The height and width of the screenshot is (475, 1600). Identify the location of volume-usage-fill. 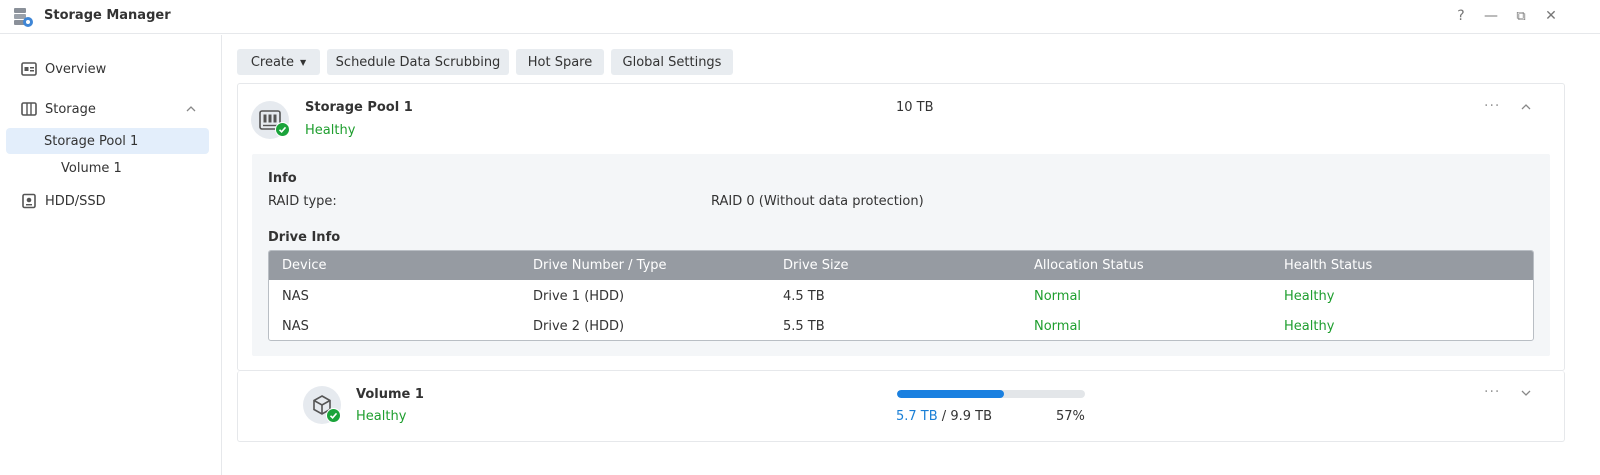
(951, 394).